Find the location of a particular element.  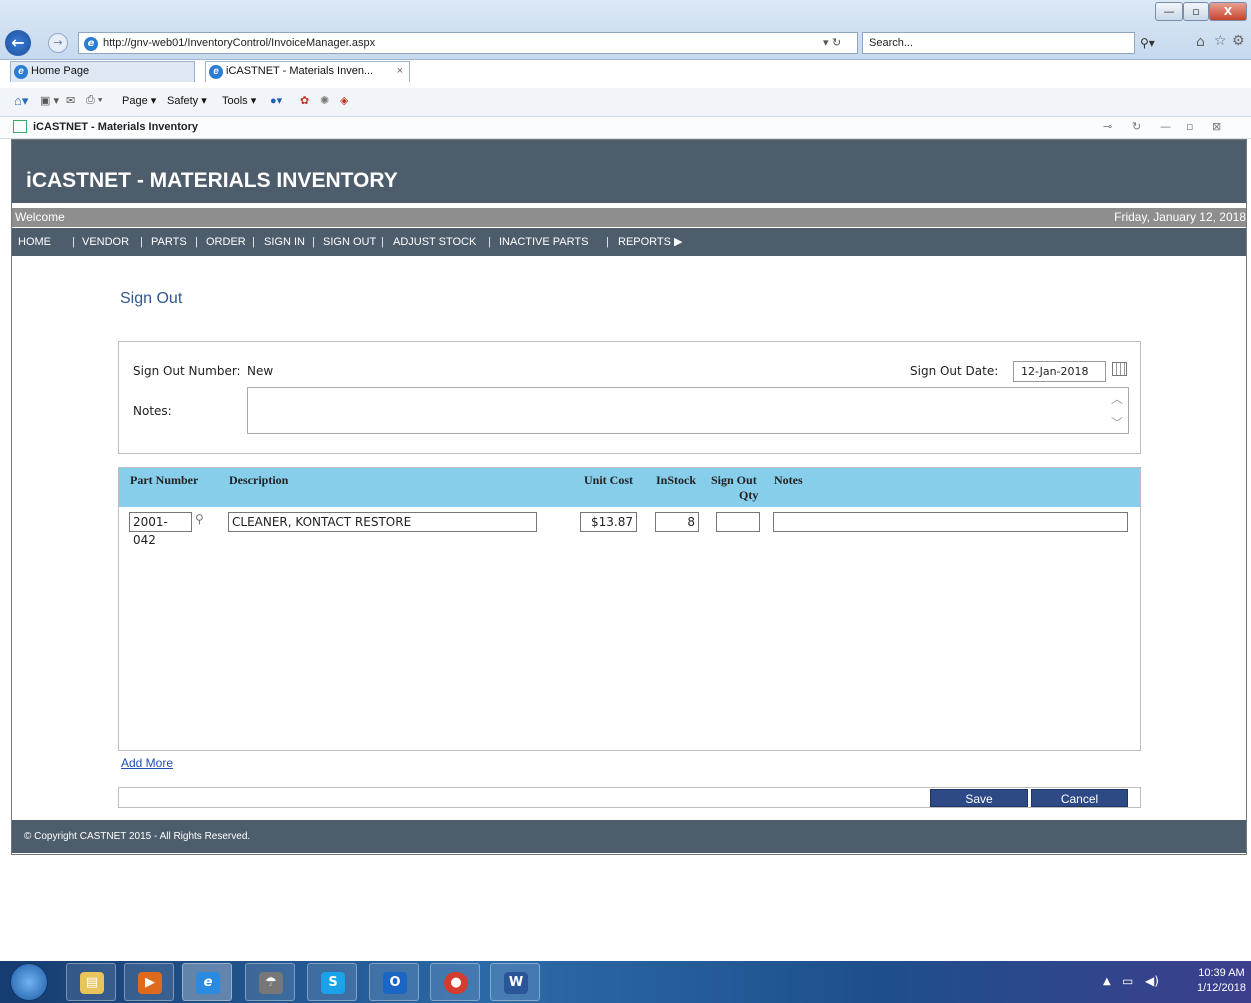

skype-icon: S is located at coordinates (333, 983).